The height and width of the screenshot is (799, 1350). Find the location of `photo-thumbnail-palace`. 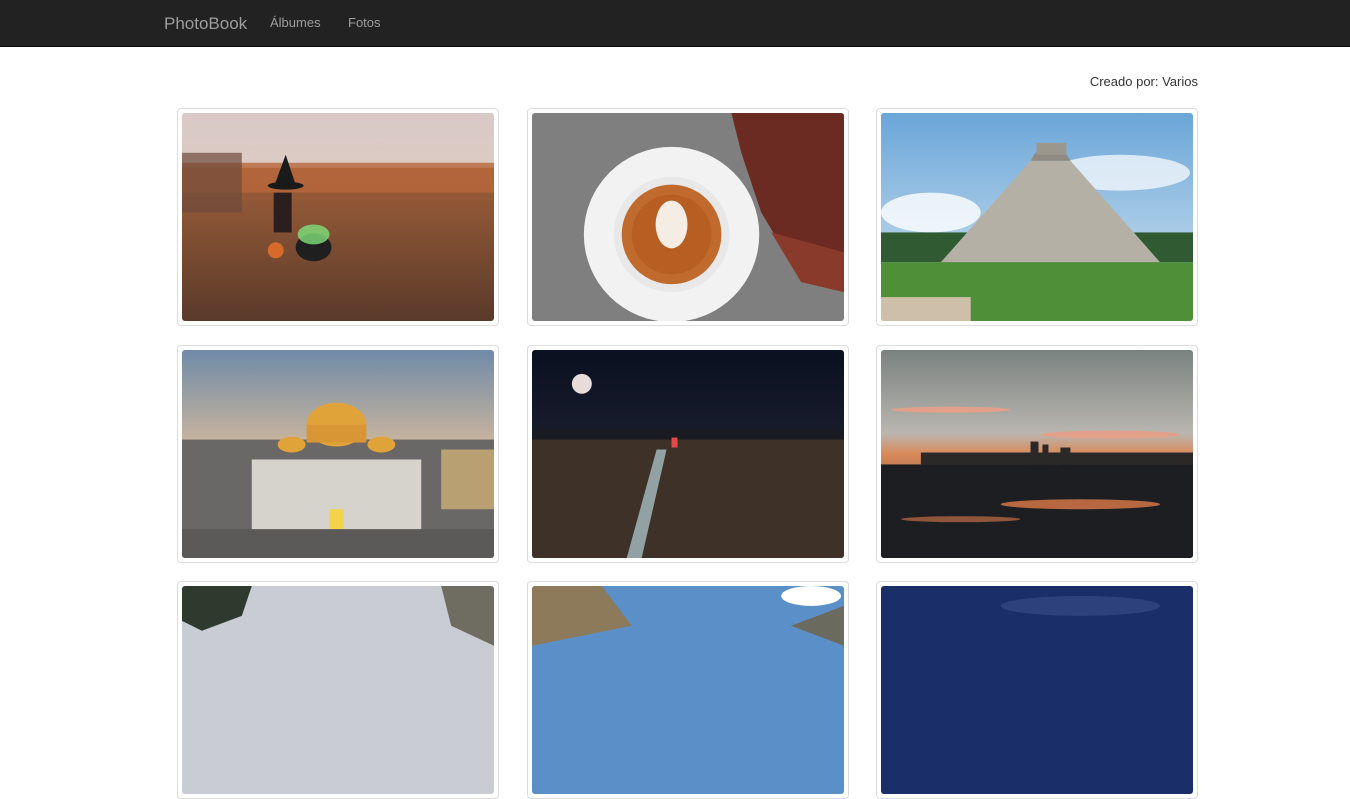

photo-thumbnail-palace is located at coordinates (338, 454).